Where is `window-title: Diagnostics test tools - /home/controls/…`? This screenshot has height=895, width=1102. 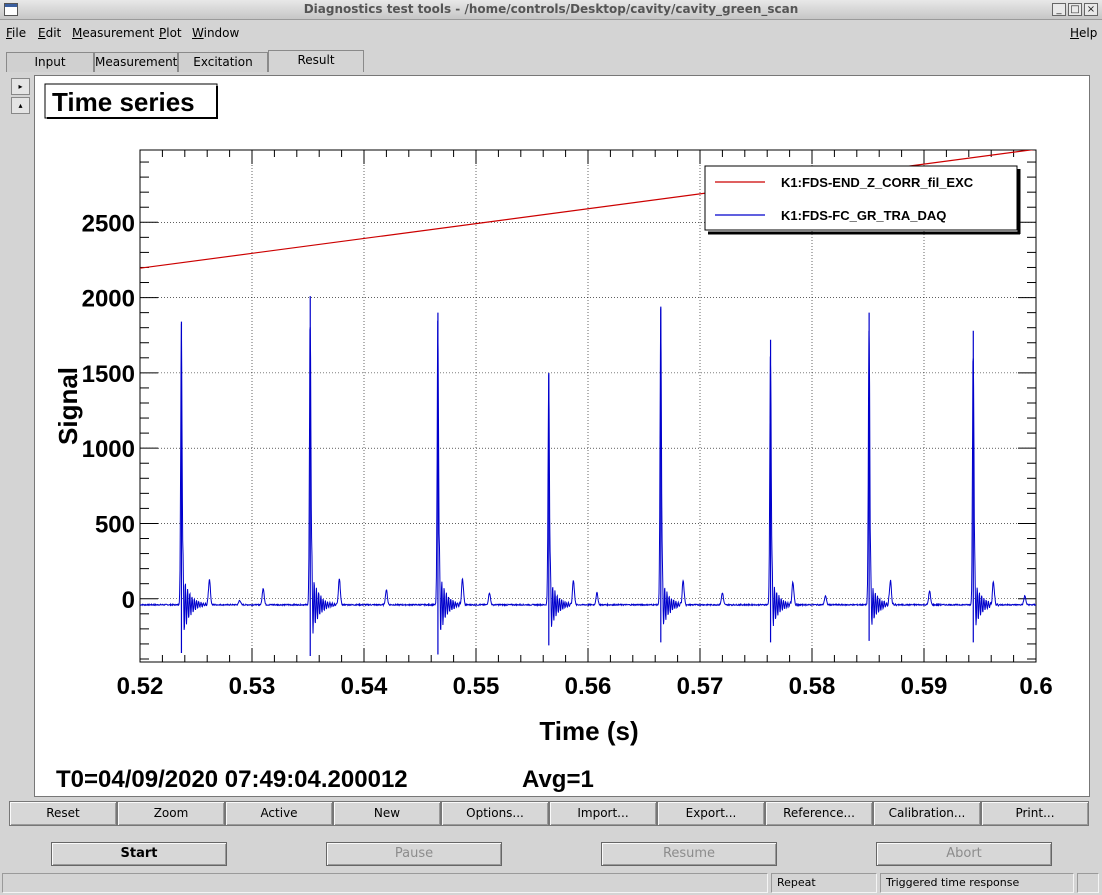 window-title: Diagnostics test tools - /home/controls/… is located at coordinates (551, 9).